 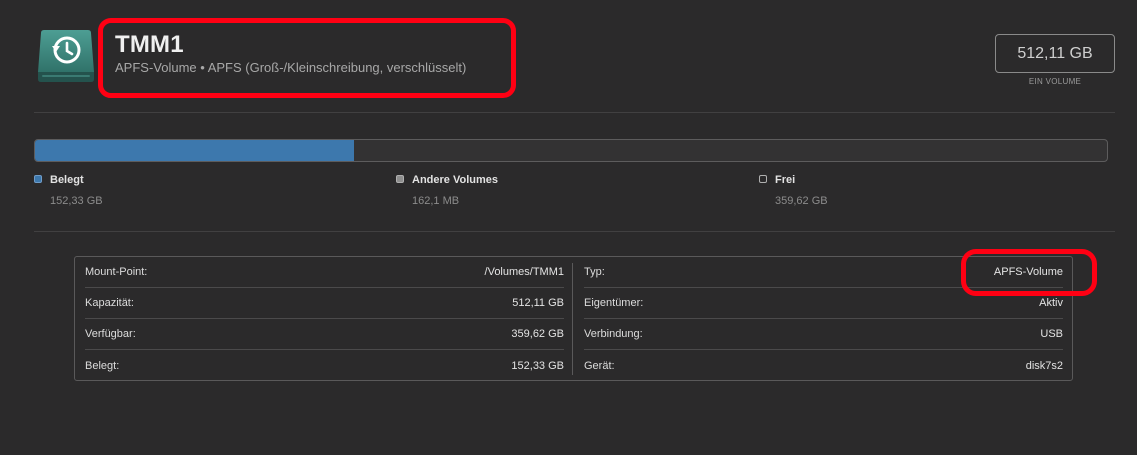 What do you see at coordinates (785, 180) in the screenshot?
I see `legend-free-label: Frei` at bounding box center [785, 180].